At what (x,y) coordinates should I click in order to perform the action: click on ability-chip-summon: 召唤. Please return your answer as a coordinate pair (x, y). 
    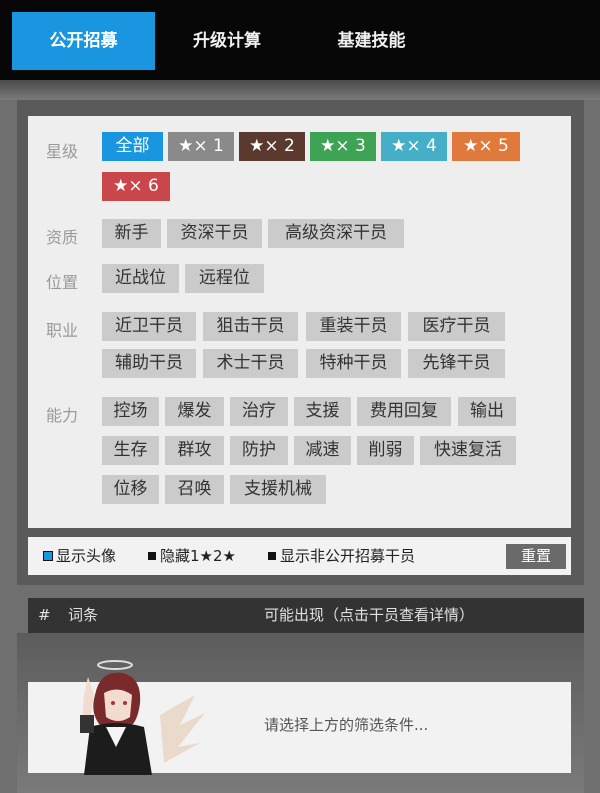
    Looking at the image, I should click on (194, 489).